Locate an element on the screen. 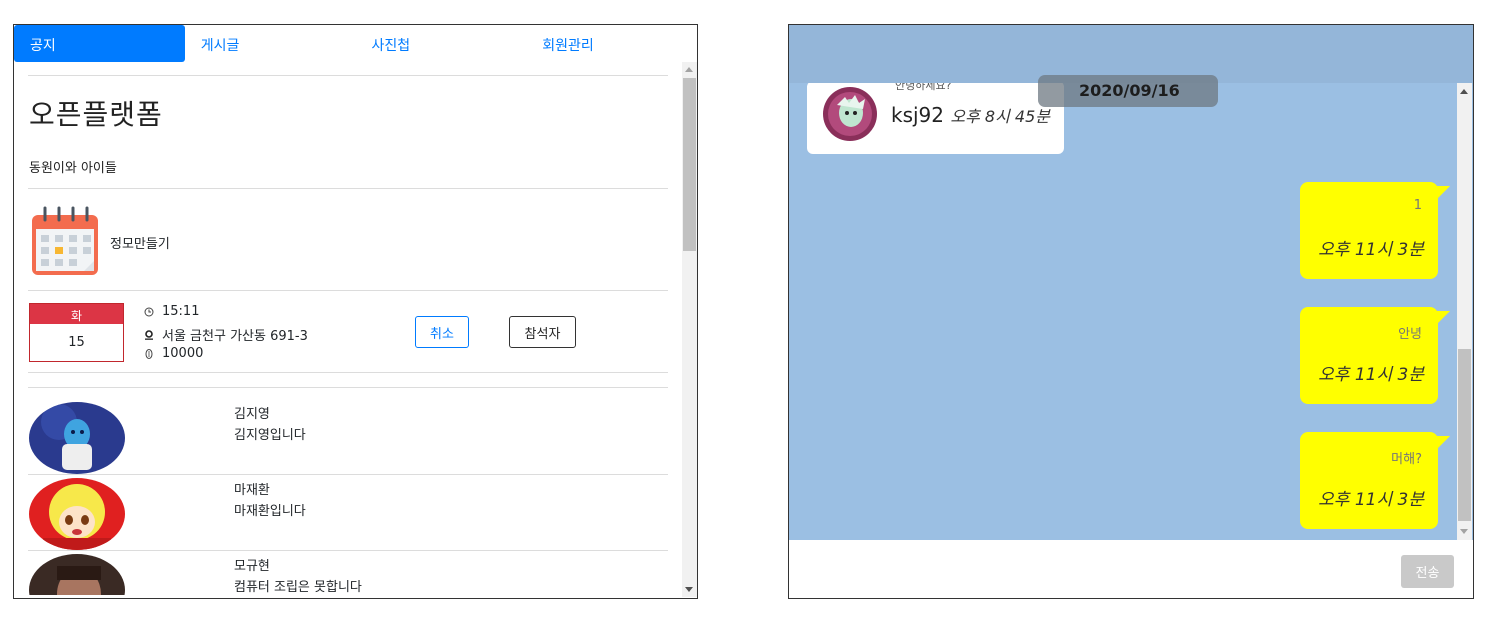 This screenshot has height=626, width=1504. member-intro: 김지영입니다 is located at coordinates (270, 435).